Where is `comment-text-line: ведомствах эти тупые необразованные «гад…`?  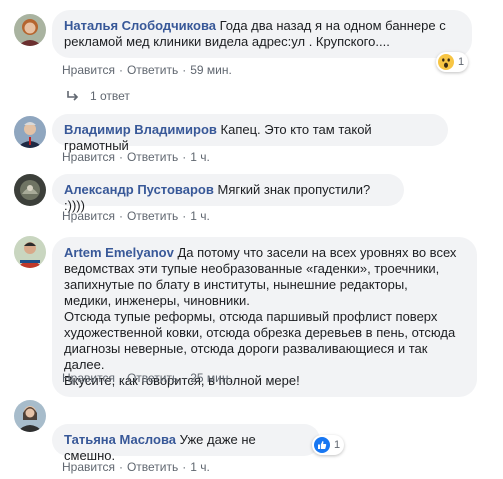
comment-text-line: ведомствах эти тупые необразованные «гад… is located at coordinates (252, 268).